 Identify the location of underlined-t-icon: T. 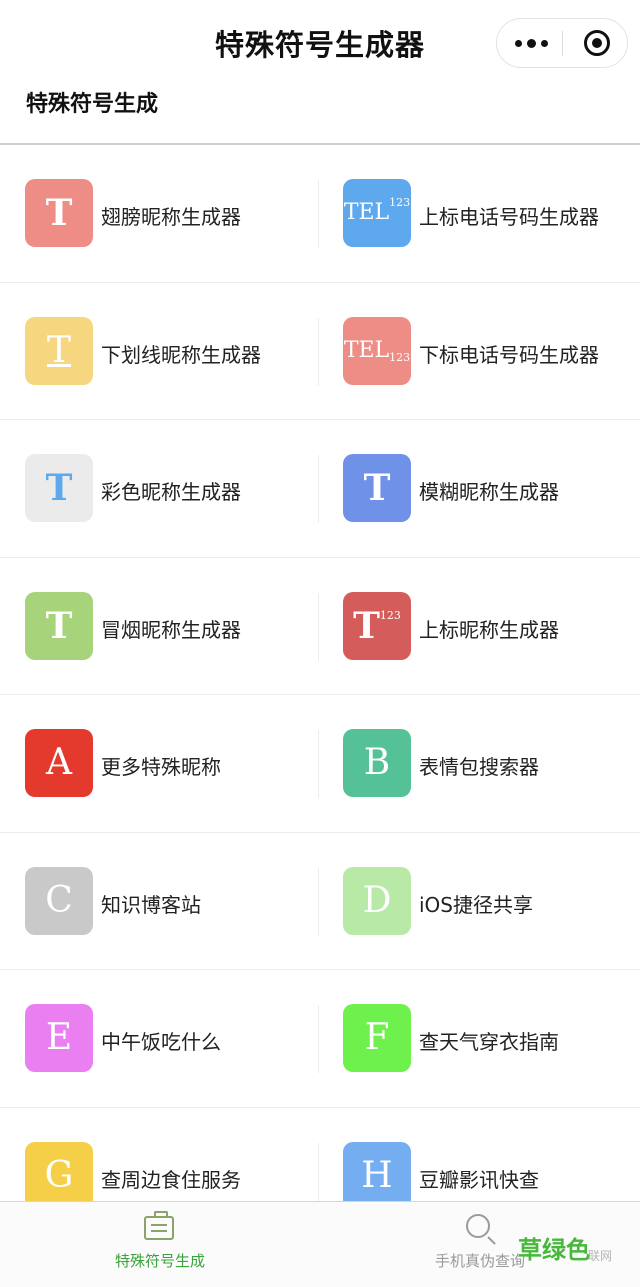
(59, 350).